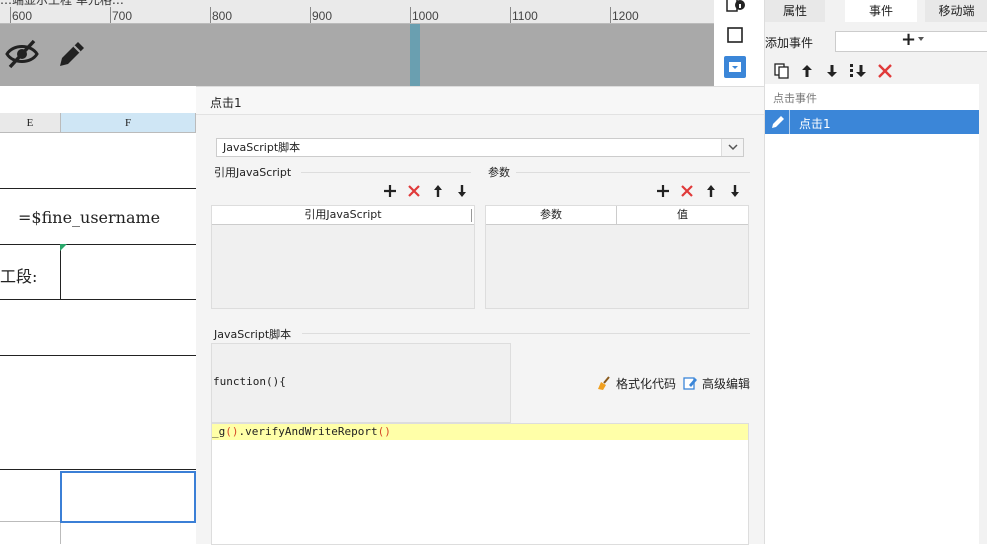 The width and height of the screenshot is (987, 545). I want to click on params-name-label: 参数, so click(551, 214).